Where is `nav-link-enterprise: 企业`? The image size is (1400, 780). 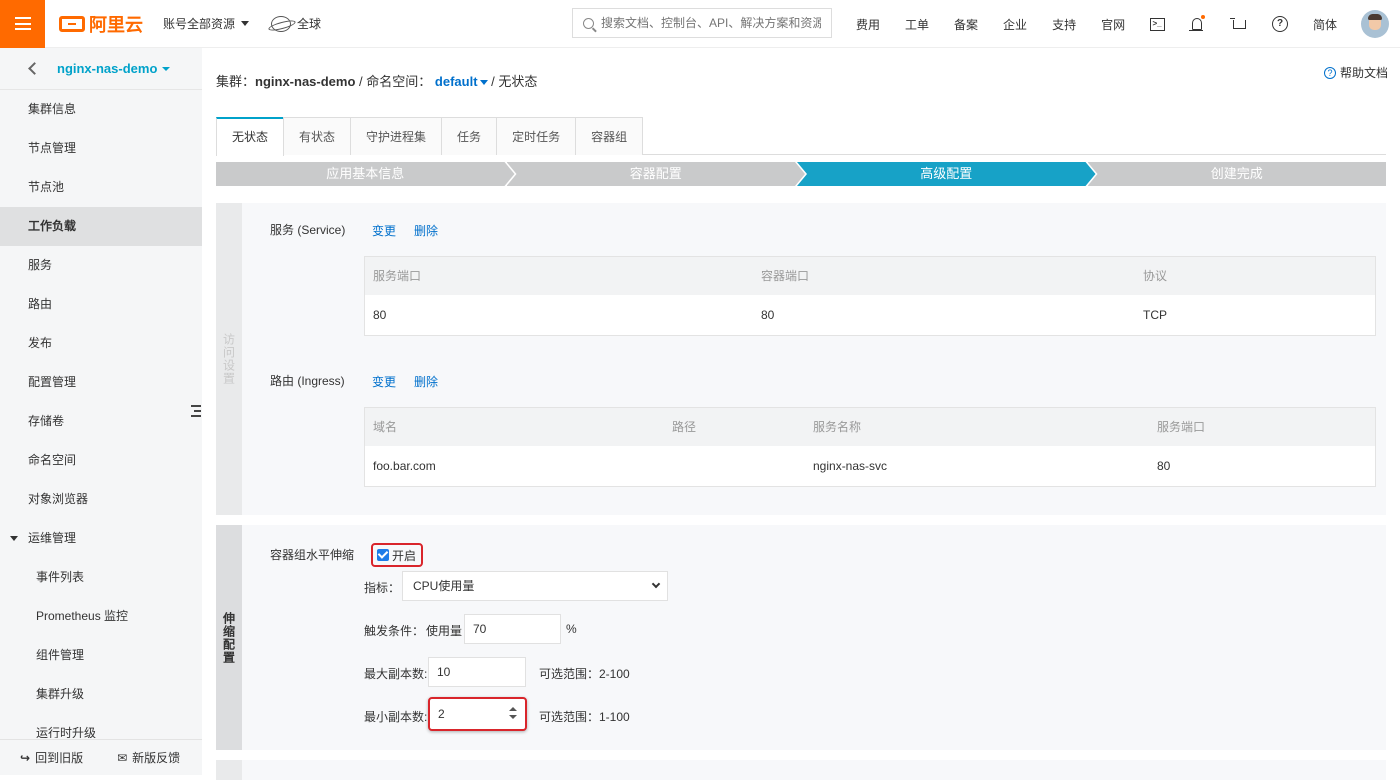
nav-link-enterprise: 企业 is located at coordinates (1015, 24).